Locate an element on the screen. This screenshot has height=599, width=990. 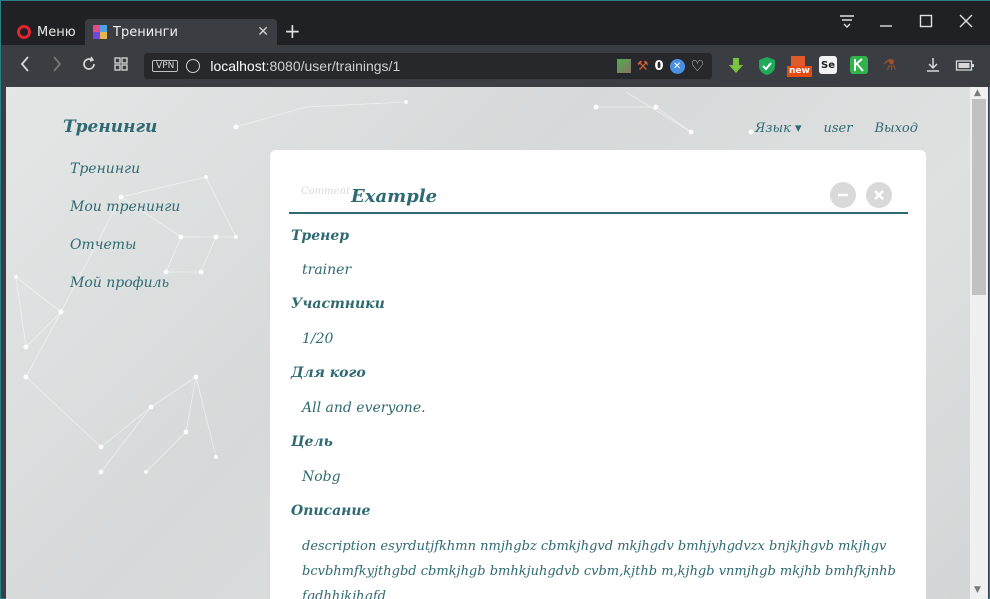
training-title: Example is located at coordinates (394, 196).